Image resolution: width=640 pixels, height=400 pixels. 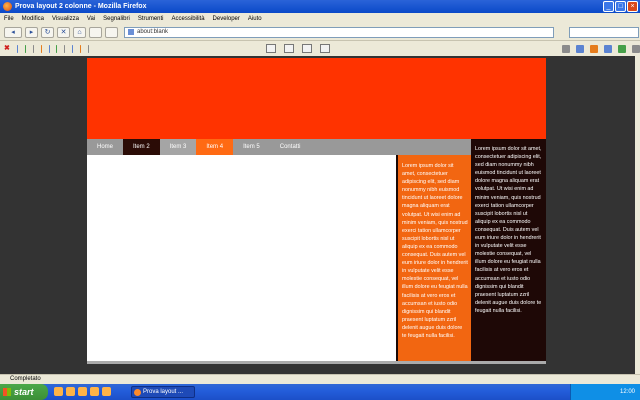 I want to click on address-bar: about:blank, so click(x=339, y=32).